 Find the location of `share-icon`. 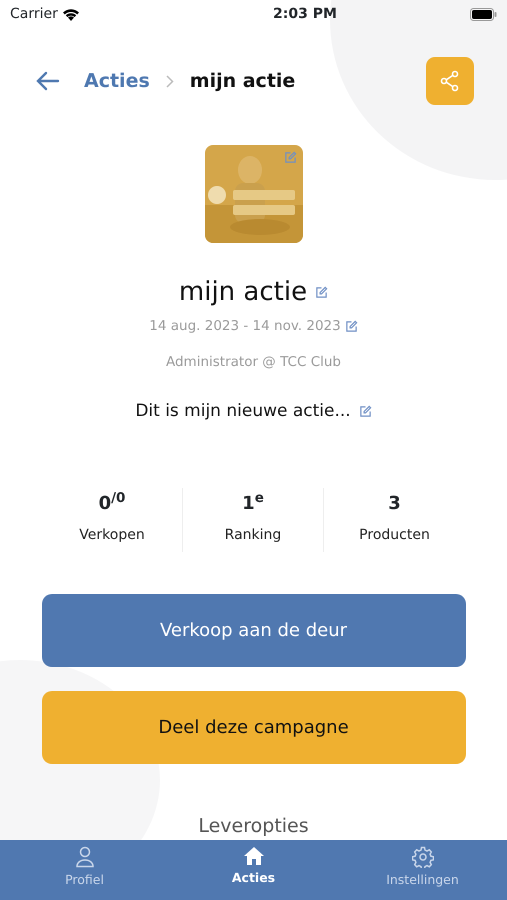

share-icon is located at coordinates (450, 81).